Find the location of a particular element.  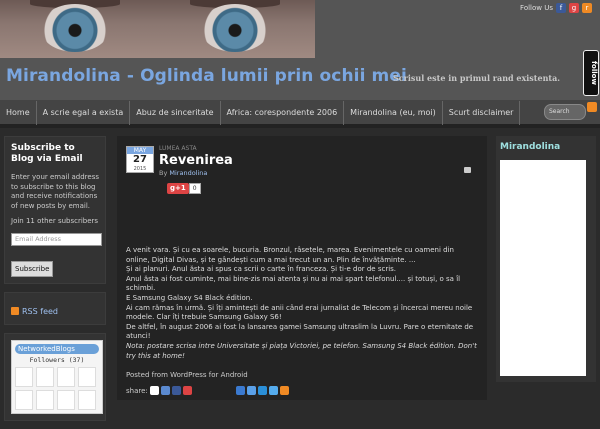

gplus-button: g+1 is located at coordinates (178, 188).